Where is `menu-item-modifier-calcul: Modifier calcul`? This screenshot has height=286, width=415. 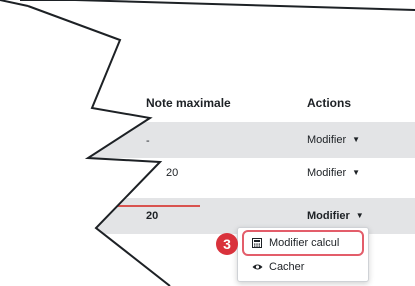
menu-item-modifier-calcul: Modifier calcul is located at coordinates (303, 243).